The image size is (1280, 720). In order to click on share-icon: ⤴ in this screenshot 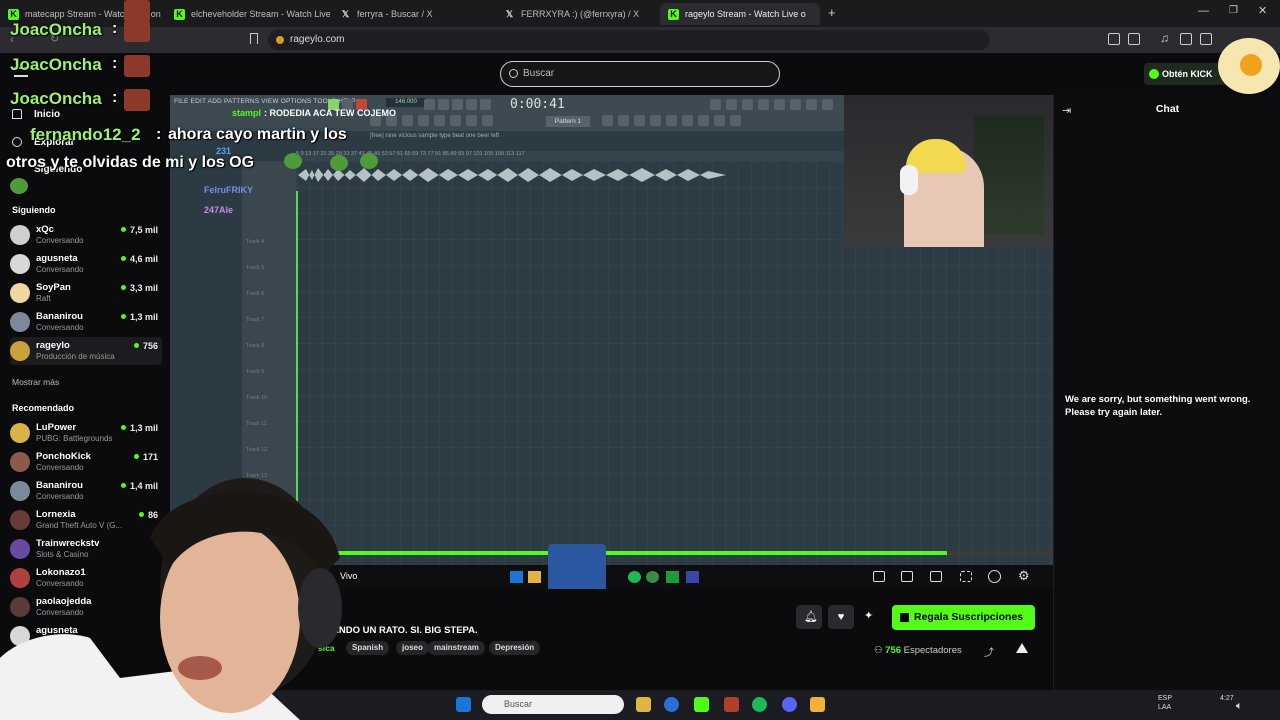, I will do `click(989, 651)`.